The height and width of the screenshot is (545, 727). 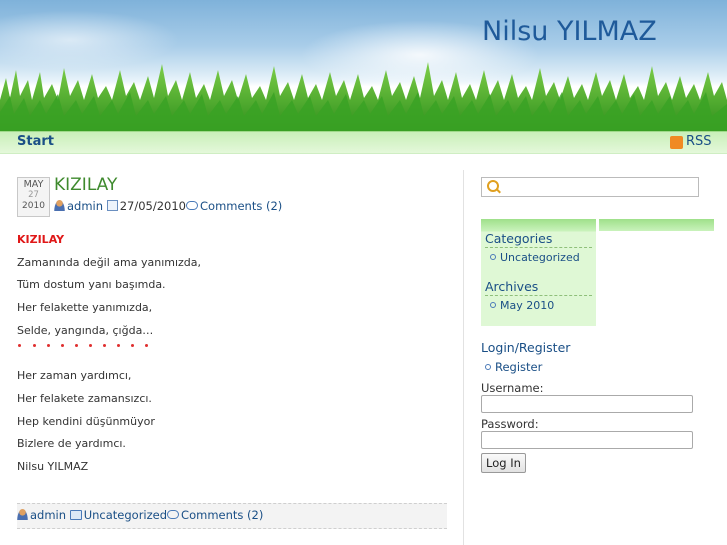 What do you see at coordinates (35, 141) in the screenshot?
I see `nav-start-link: Start` at bounding box center [35, 141].